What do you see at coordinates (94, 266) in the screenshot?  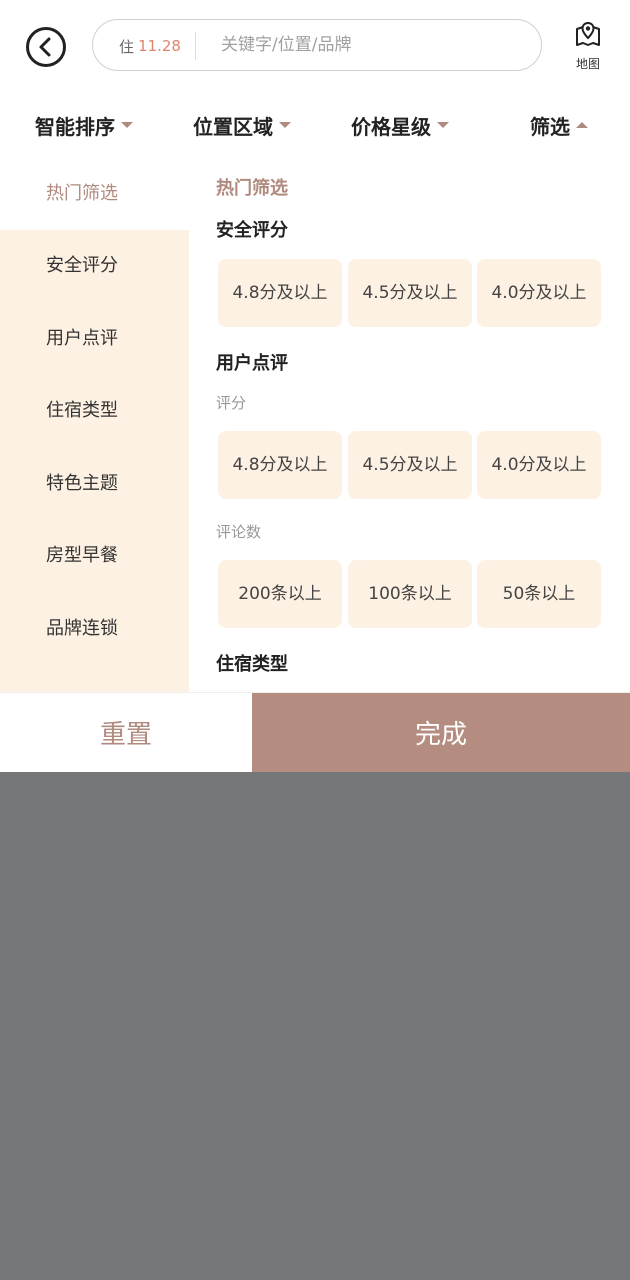 I see `category-safety-score: 安全评分` at bounding box center [94, 266].